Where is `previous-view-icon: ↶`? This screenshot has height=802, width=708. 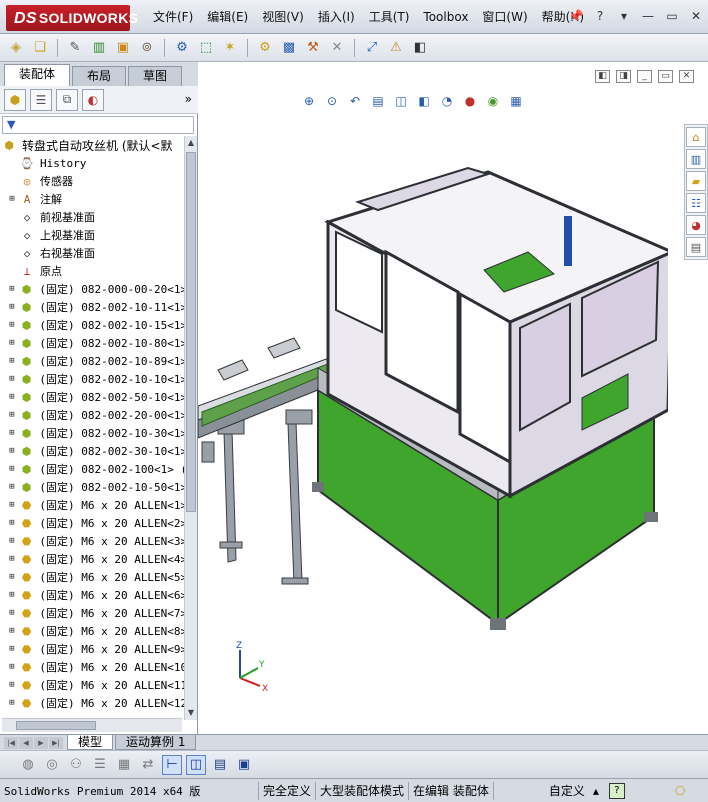
previous-view-icon: ↶ is located at coordinates (355, 101).